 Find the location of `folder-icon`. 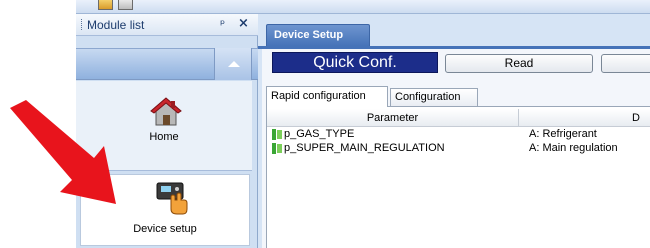

folder-icon is located at coordinates (105, 5).